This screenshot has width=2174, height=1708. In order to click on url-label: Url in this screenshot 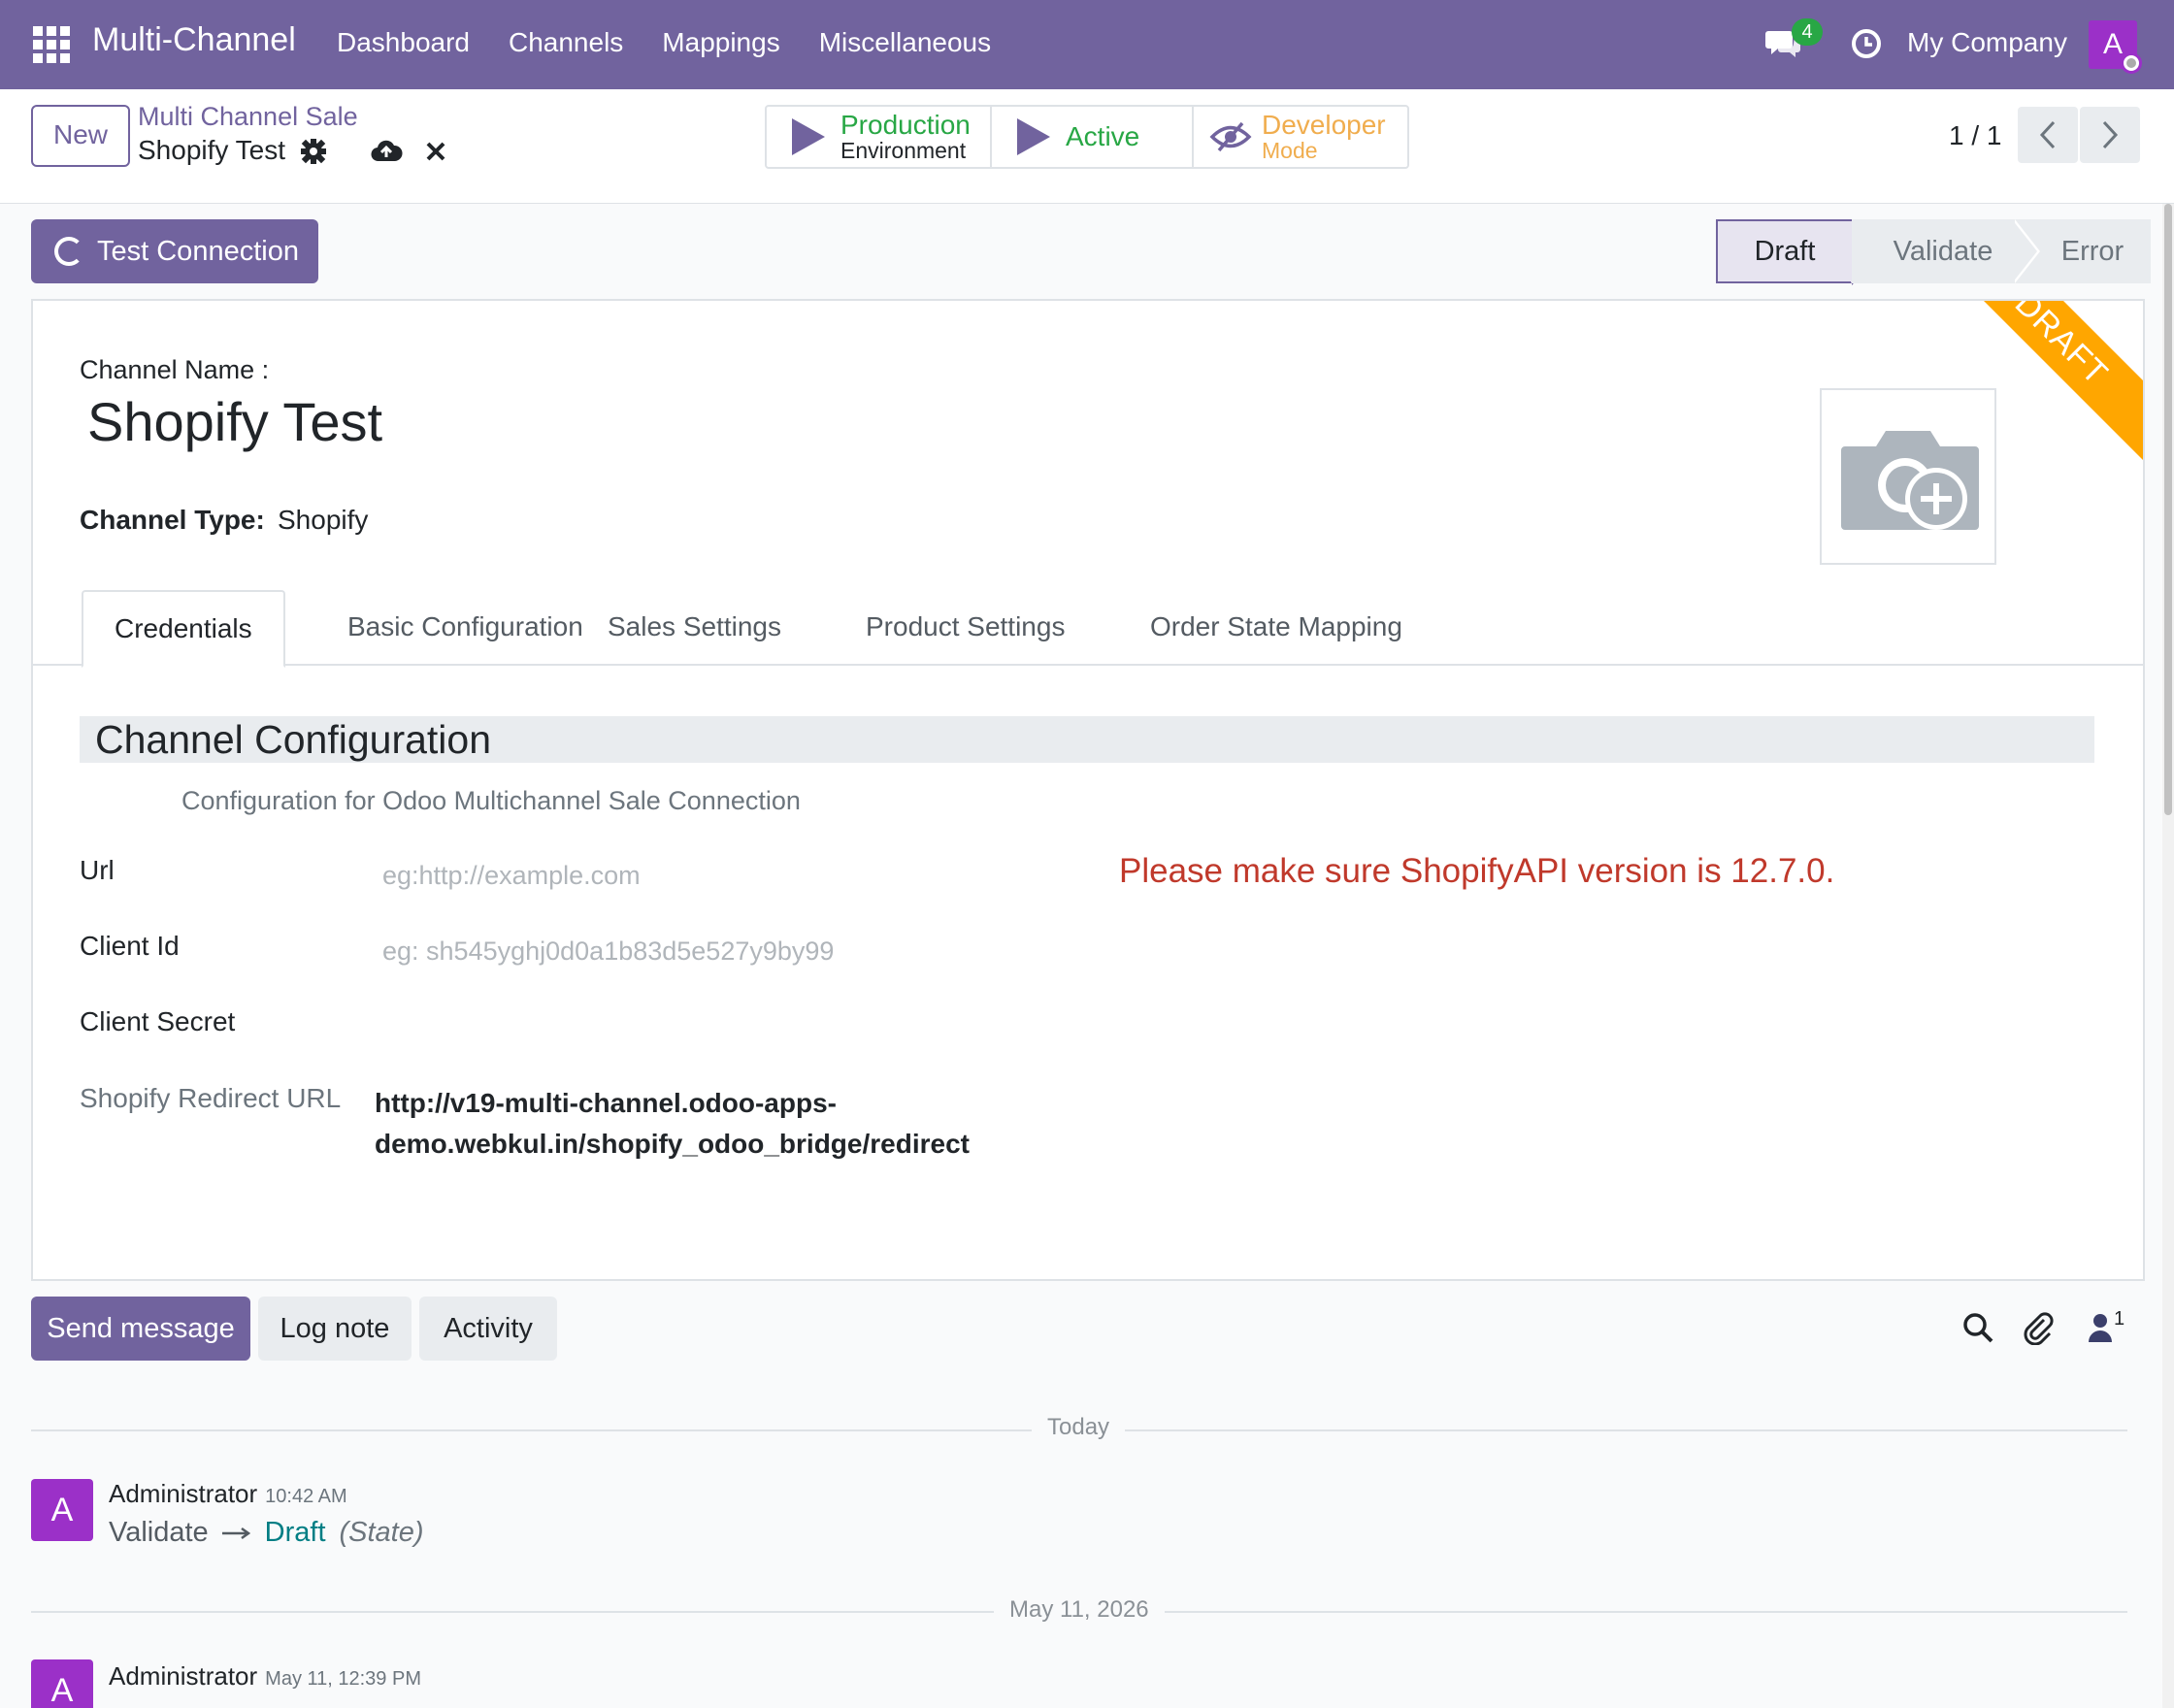, I will do `click(97, 870)`.